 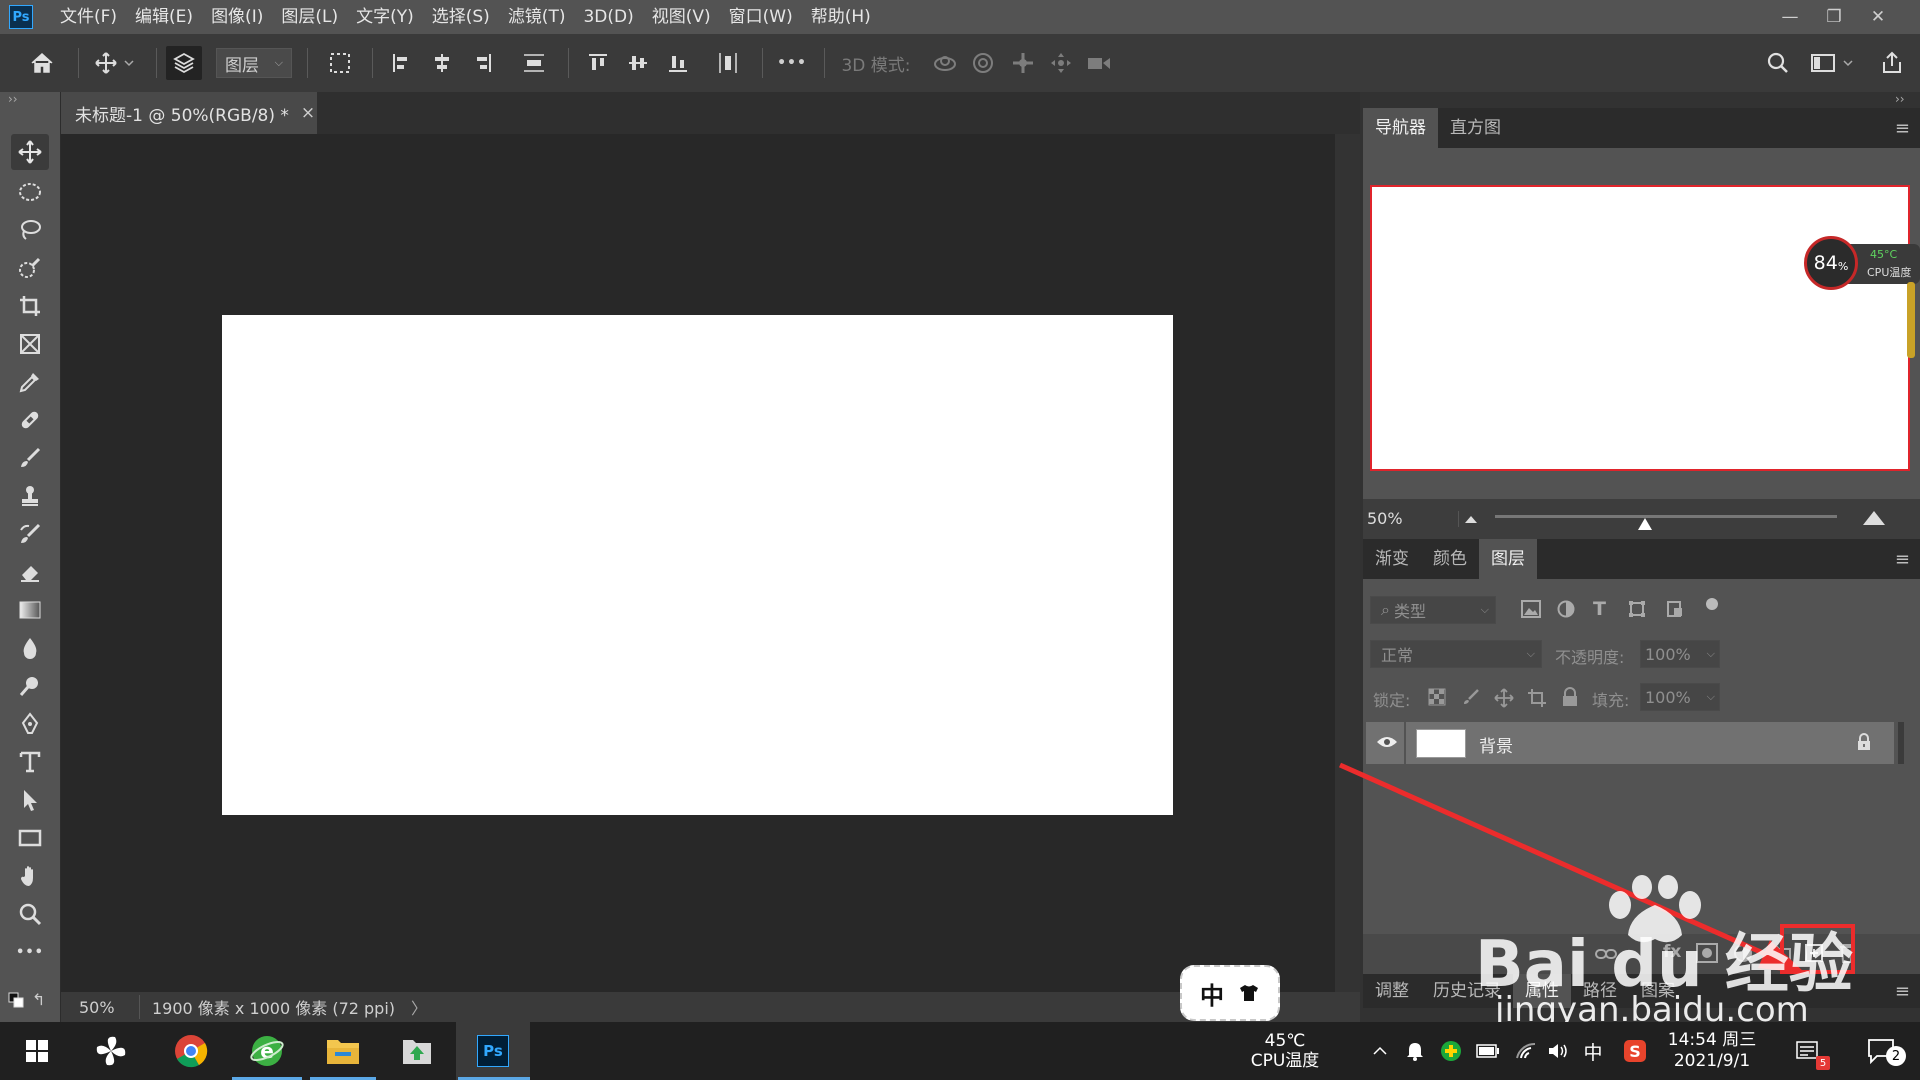 I want to click on message-center-icon: 5, so click(x=1810, y=1051).